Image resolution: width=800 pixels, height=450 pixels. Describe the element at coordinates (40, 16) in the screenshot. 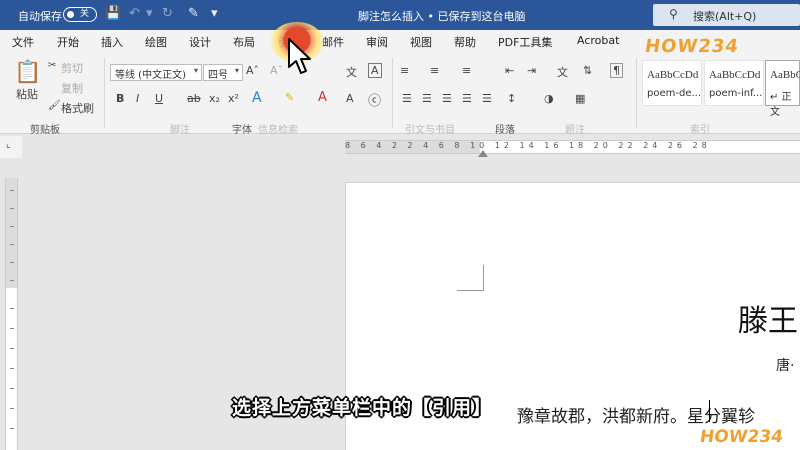

I see `autosave-label: 自动保存` at that location.